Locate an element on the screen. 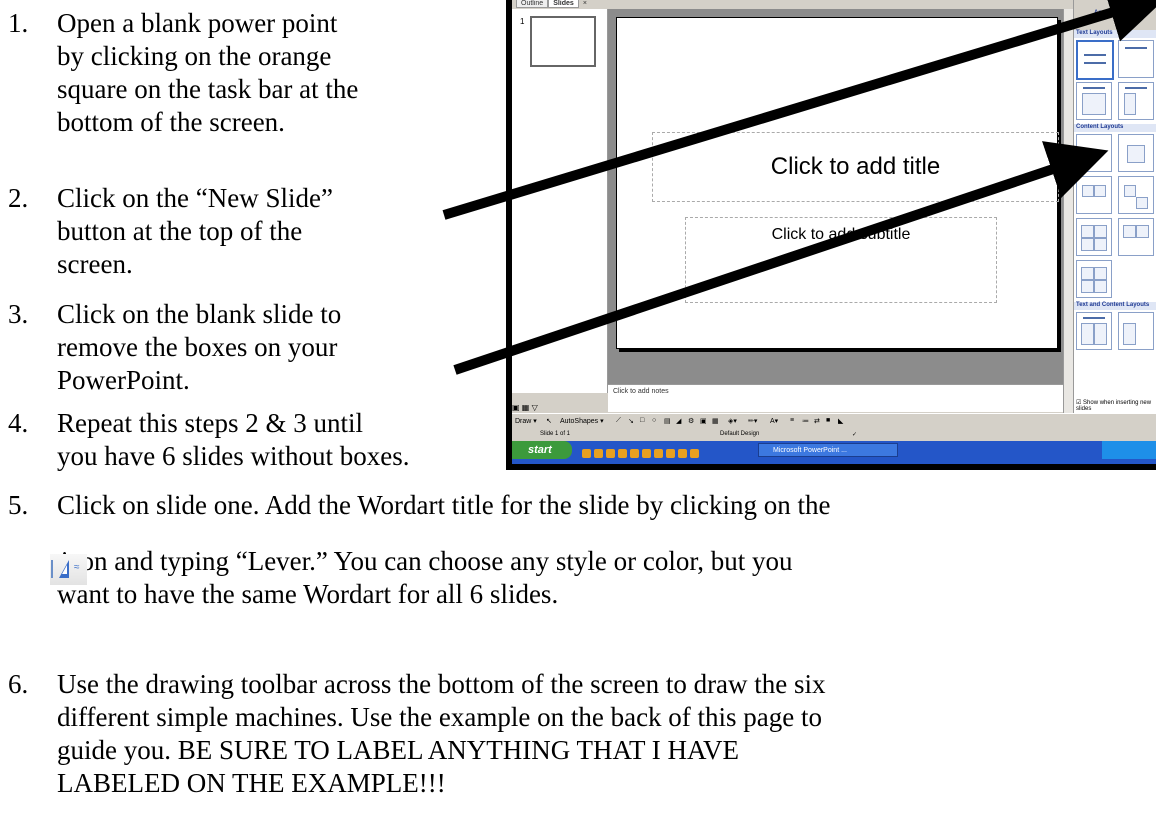  layout-two-content is located at coordinates (1136, 195).